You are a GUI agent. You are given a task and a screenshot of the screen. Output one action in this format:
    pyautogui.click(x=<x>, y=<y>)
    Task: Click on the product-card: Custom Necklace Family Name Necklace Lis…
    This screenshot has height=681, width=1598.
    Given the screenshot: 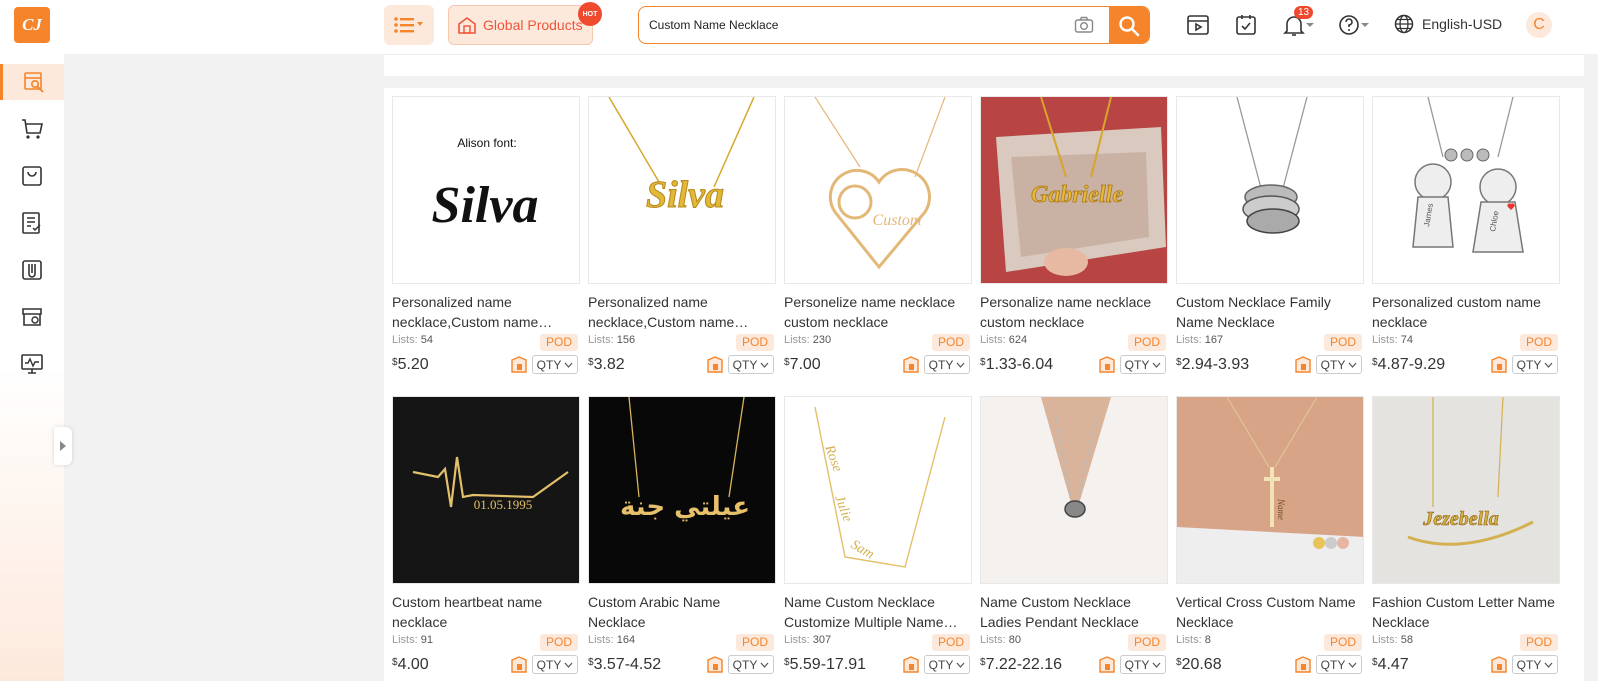 What is the action you would take?
    pyautogui.click(x=1270, y=236)
    